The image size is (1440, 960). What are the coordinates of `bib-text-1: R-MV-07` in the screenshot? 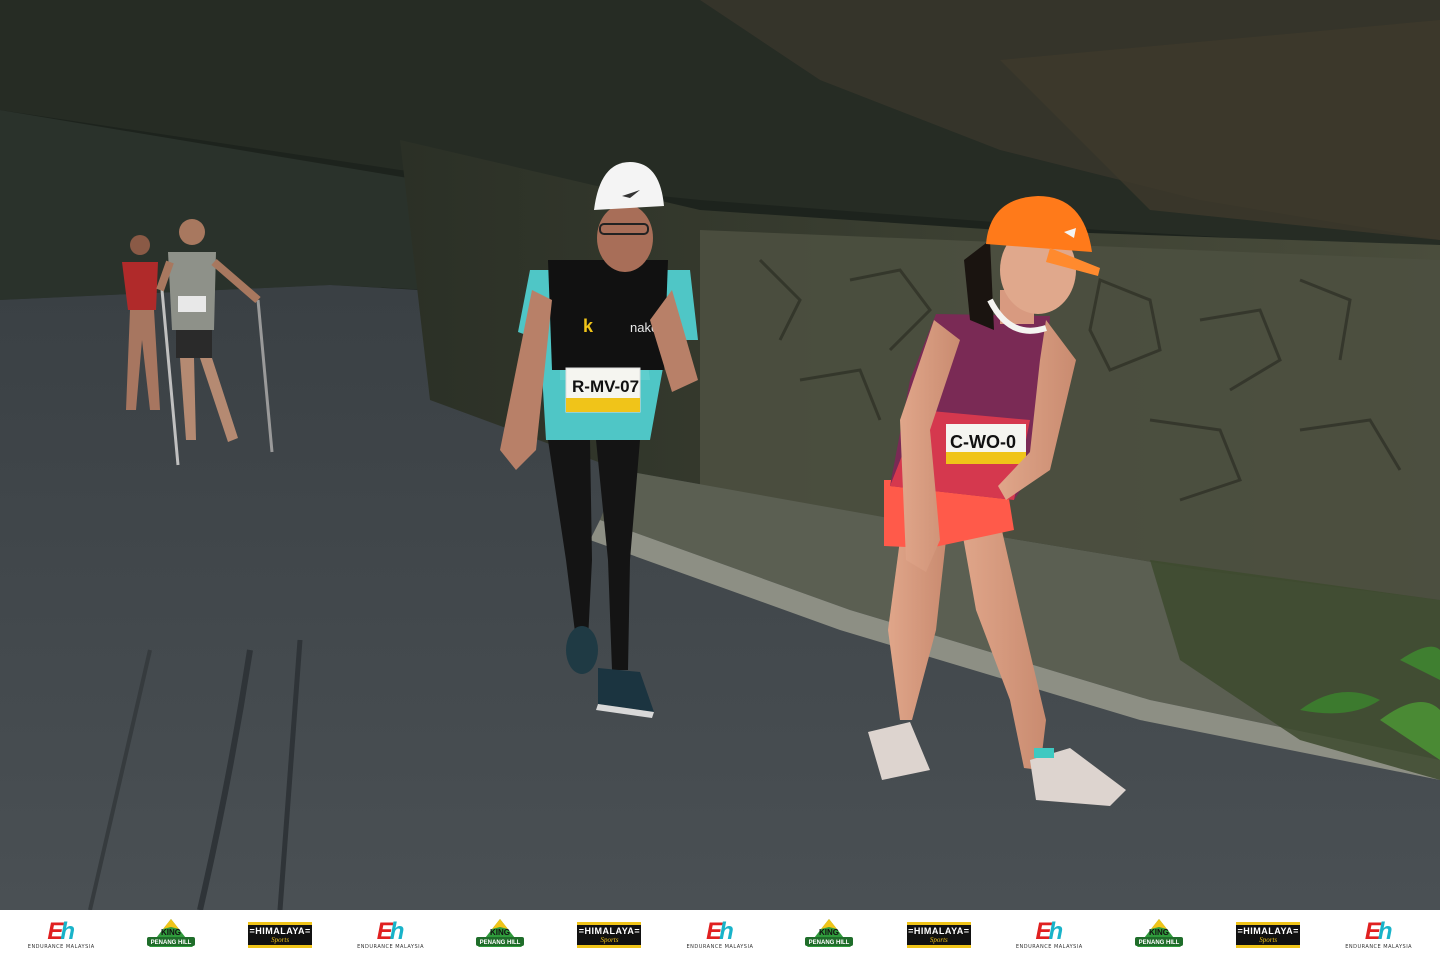 It's located at (605, 386).